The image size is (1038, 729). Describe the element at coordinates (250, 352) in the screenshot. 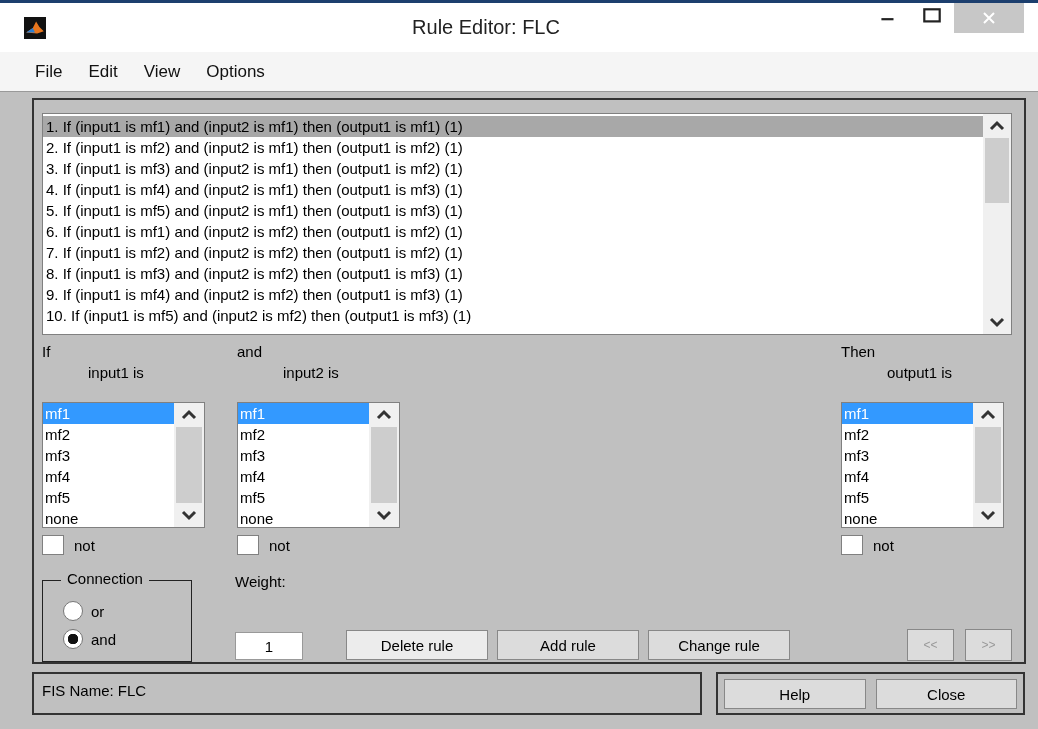

I see `connective-label: and` at that location.